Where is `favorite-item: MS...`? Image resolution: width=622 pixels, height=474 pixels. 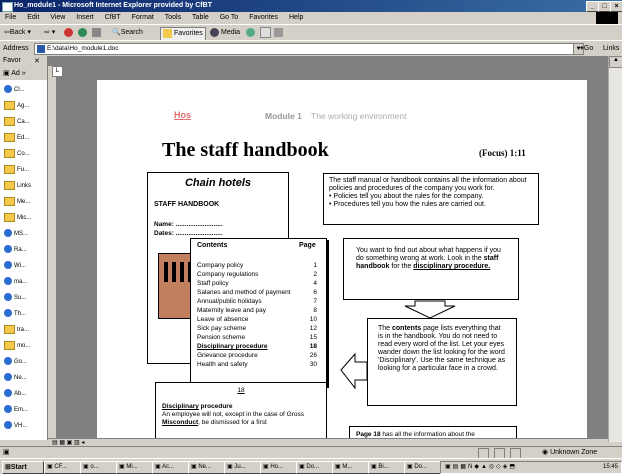 favorite-item: MS... is located at coordinates (16, 234).